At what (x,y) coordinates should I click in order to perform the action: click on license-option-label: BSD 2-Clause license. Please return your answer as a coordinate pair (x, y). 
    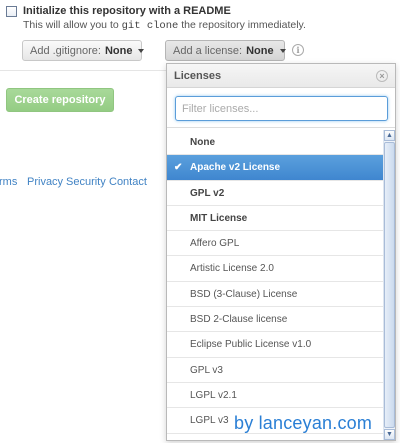
    Looking at the image, I should click on (239, 320).